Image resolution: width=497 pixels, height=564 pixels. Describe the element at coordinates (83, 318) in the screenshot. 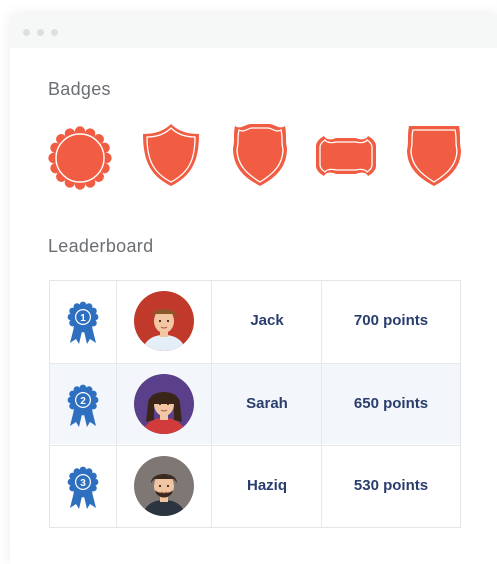

I see `rank-number: 1` at that location.